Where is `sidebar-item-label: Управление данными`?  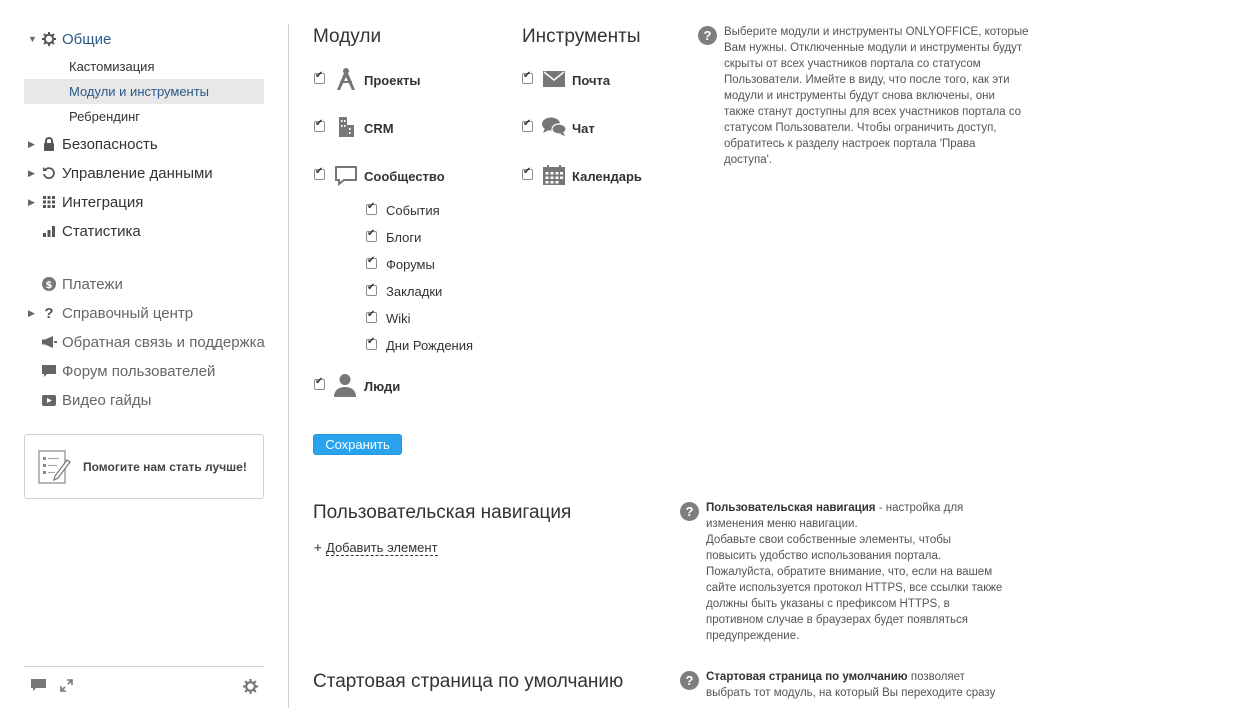 sidebar-item-label: Управление данными is located at coordinates (137, 173).